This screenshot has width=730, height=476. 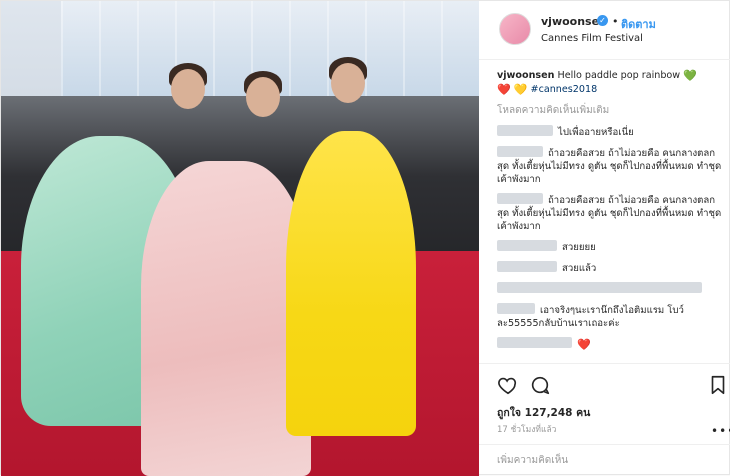 What do you see at coordinates (638, 24) in the screenshot?
I see `follow-button: ติดตาม` at bounding box center [638, 24].